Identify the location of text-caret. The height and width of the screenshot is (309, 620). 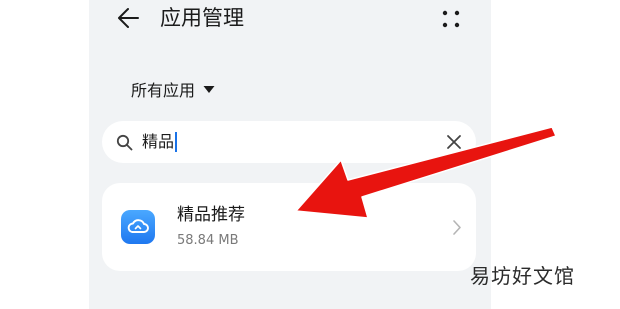
(176, 142).